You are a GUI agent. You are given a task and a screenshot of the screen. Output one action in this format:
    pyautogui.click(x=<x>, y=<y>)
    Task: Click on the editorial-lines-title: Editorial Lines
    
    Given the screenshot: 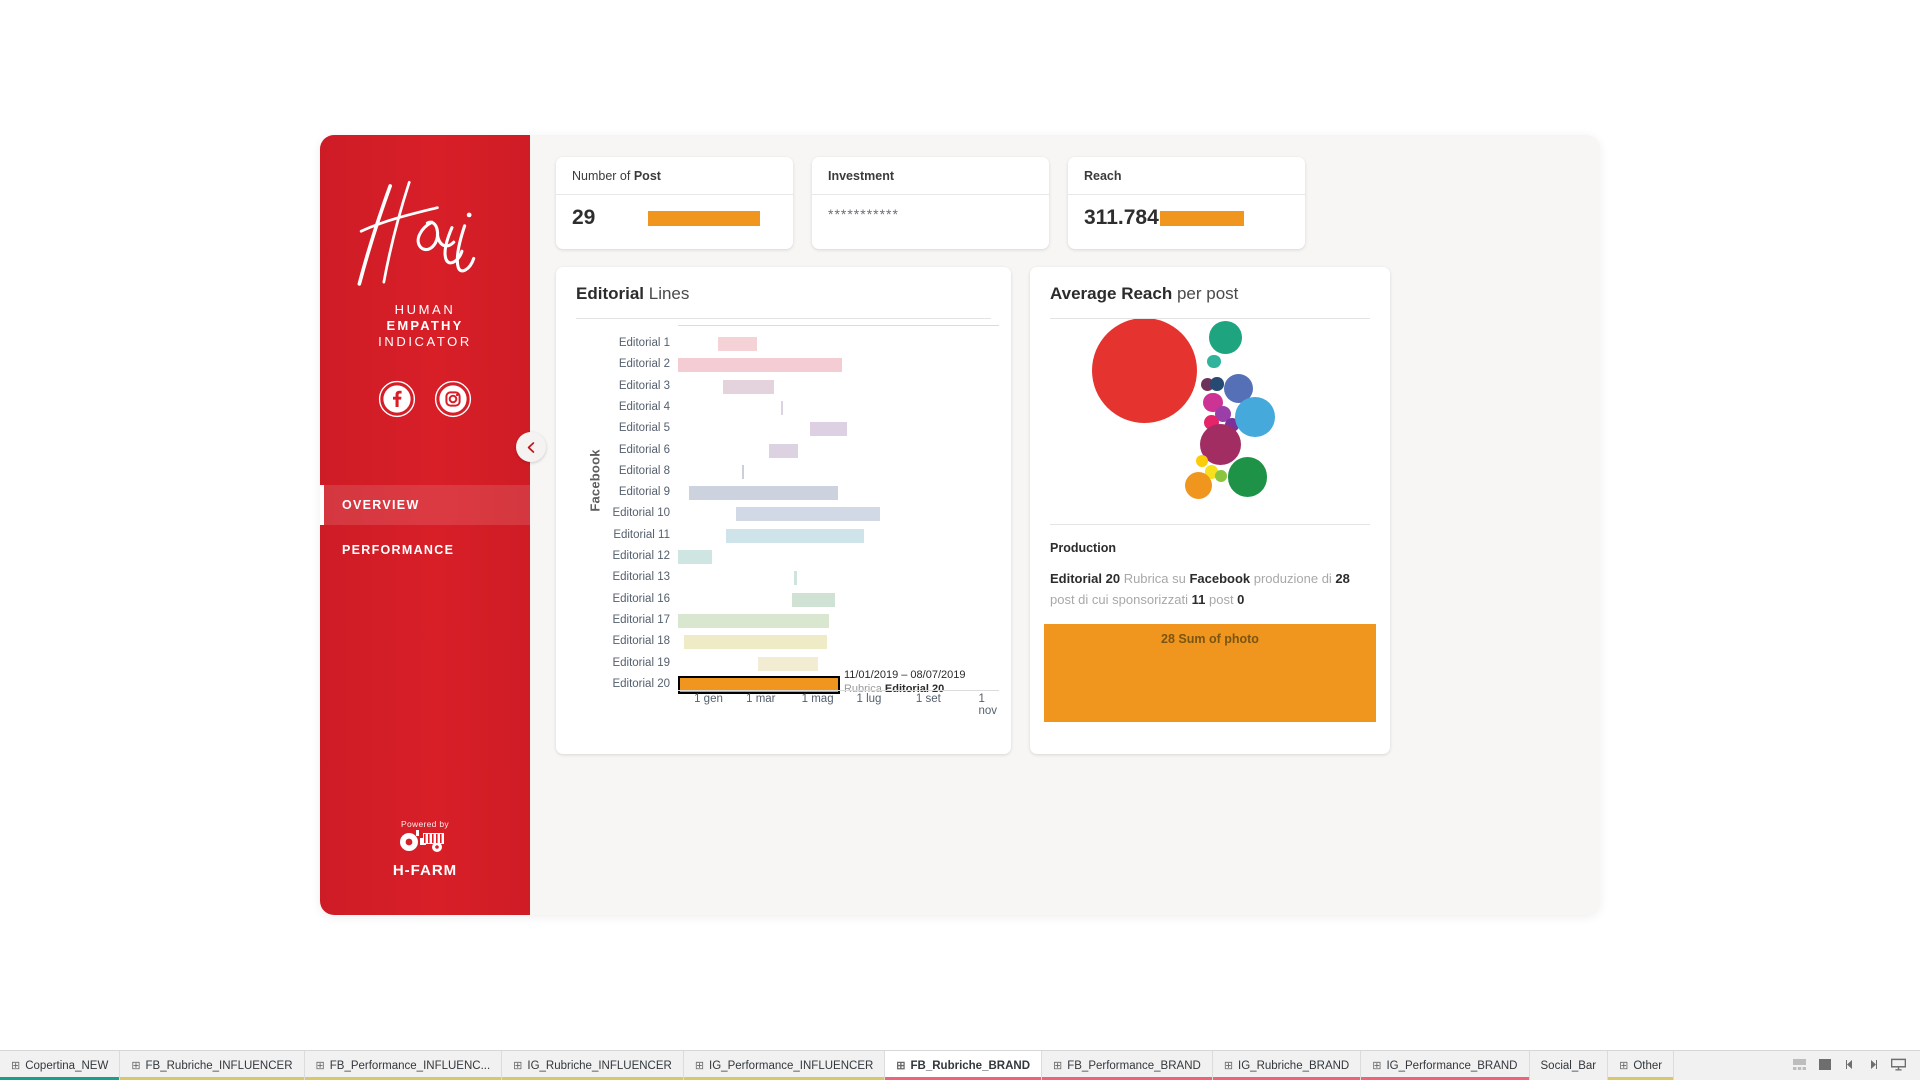 What is the action you would take?
    pyautogui.click(x=783, y=292)
    